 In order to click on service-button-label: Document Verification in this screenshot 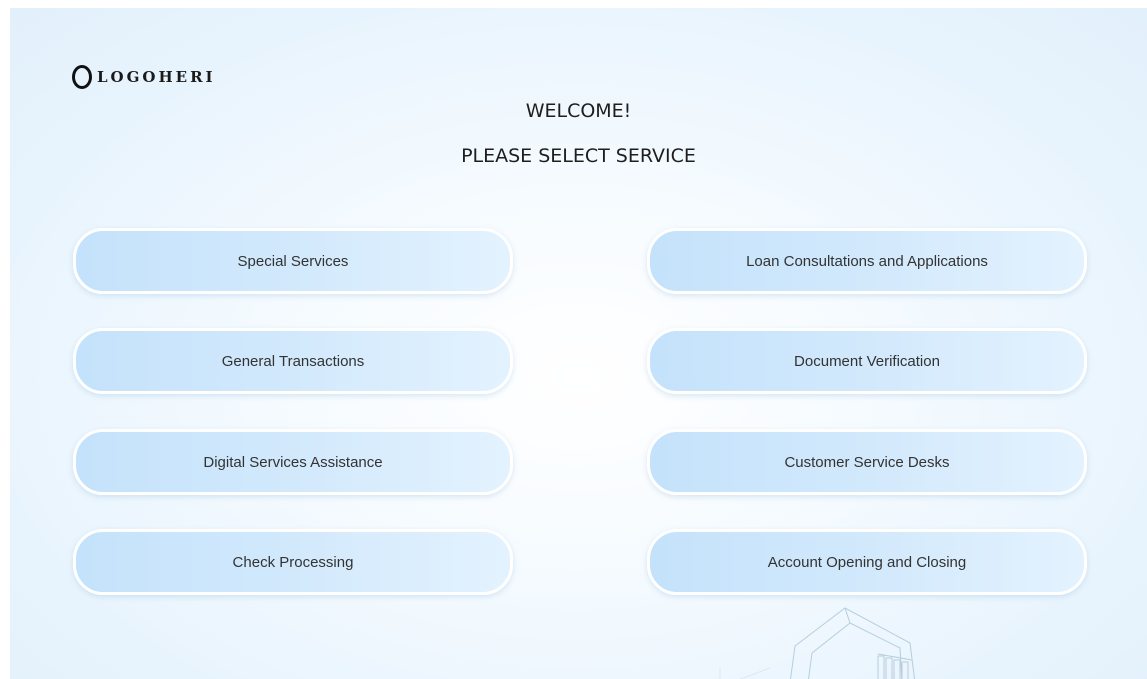, I will do `click(867, 361)`.